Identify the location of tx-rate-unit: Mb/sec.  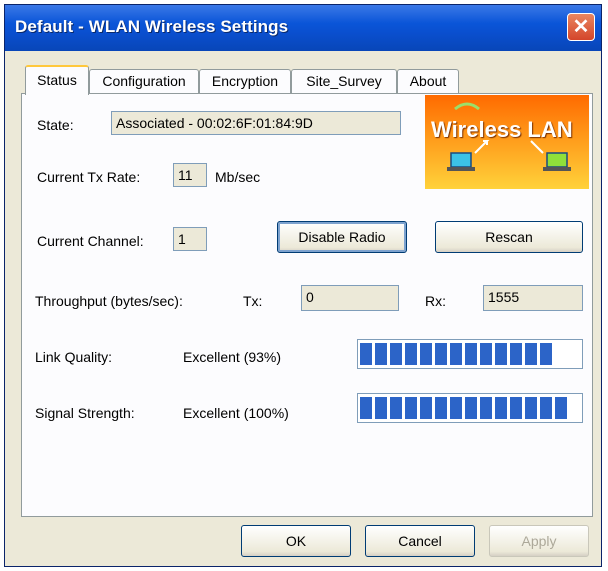
(238, 177).